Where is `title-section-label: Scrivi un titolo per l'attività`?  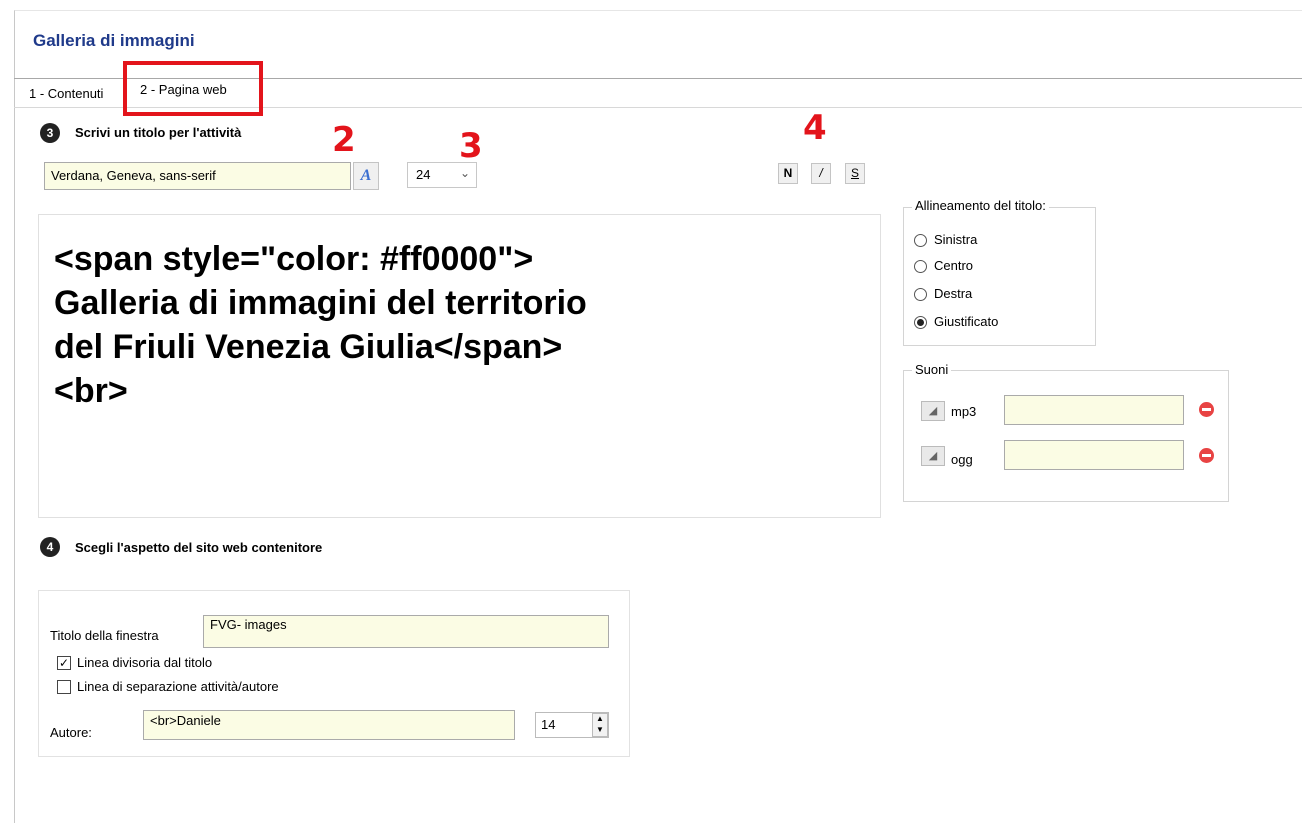
title-section-label: Scrivi un titolo per l'attività is located at coordinates (158, 132).